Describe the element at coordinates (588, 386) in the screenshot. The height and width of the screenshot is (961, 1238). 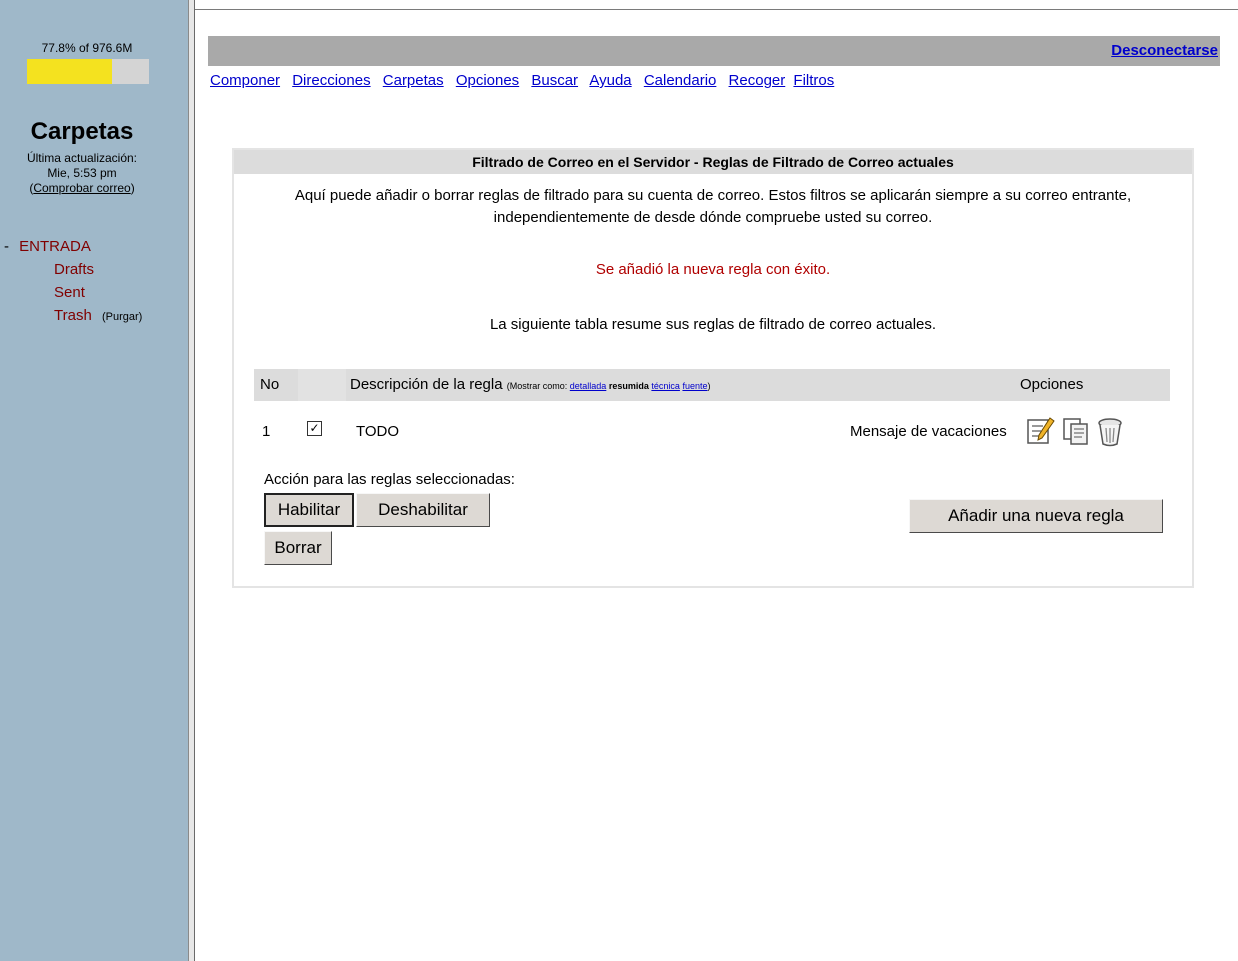
I see `view-detailed-link: detallada` at that location.